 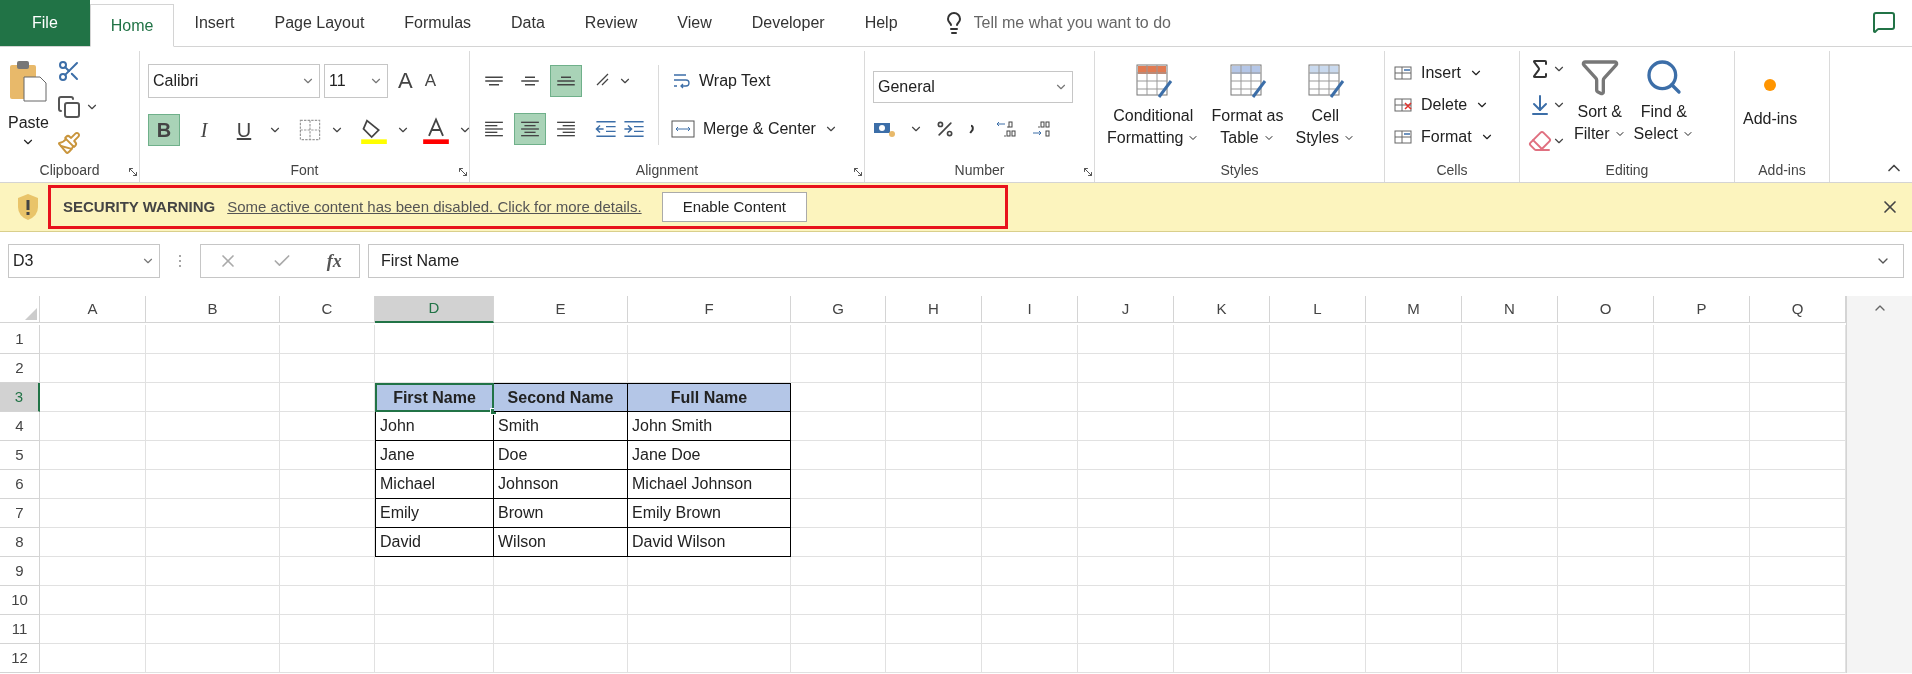 What do you see at coordinates (530, 128) in the screenshot?
I see `horizontal-align-button` at bounding box center [530, 128].